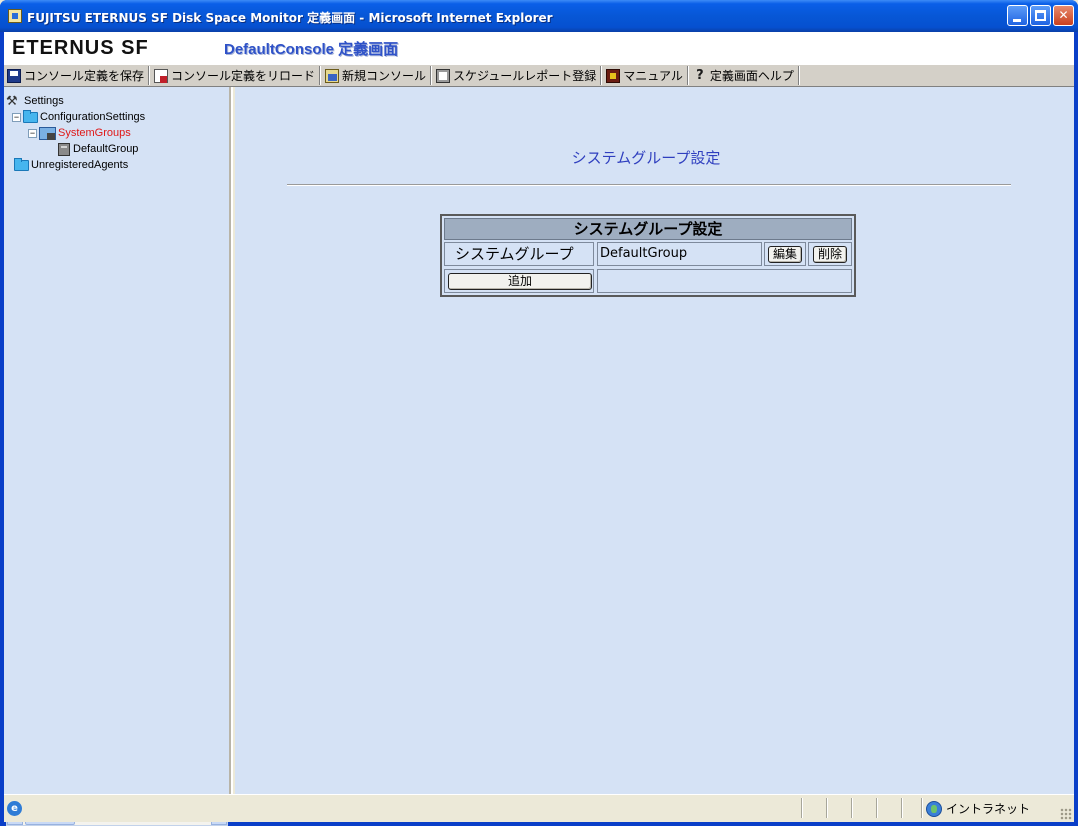 This screenshot has height=826, width=1078. What do you see at coordinates (525, 76) in the screenshot?
I see `schedule-report-label: スケジュールレポート登録` at bounding box center [525, 76].